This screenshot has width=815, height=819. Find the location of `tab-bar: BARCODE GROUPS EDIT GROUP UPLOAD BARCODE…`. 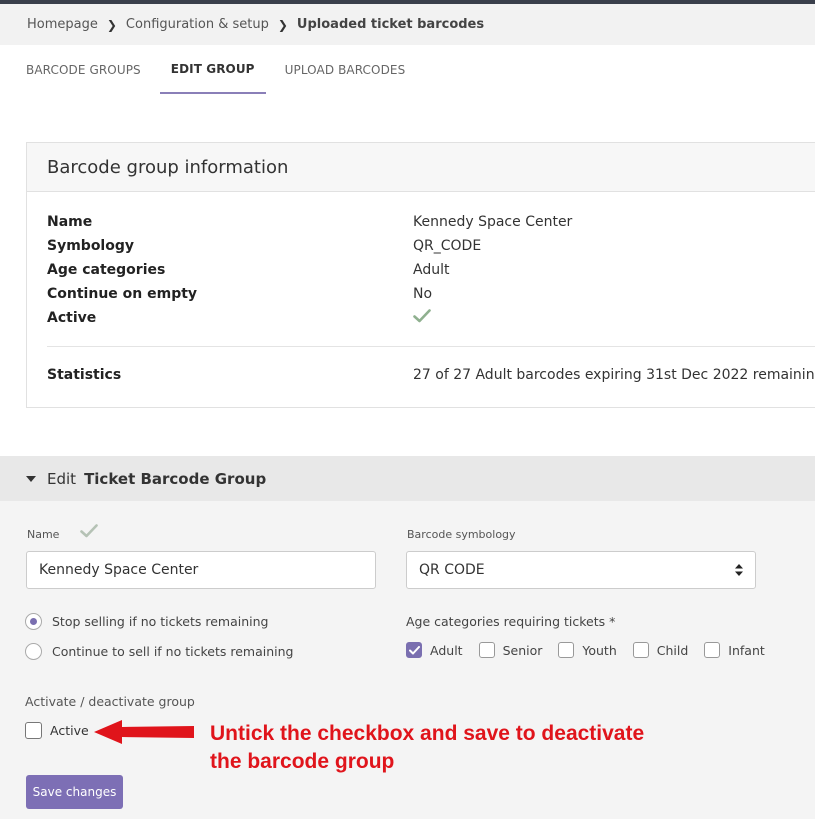

tab-bar: BARCODE GROUPS EDIT GROUP UPLOAD BARCODE… is located at coordinates (407, 69).